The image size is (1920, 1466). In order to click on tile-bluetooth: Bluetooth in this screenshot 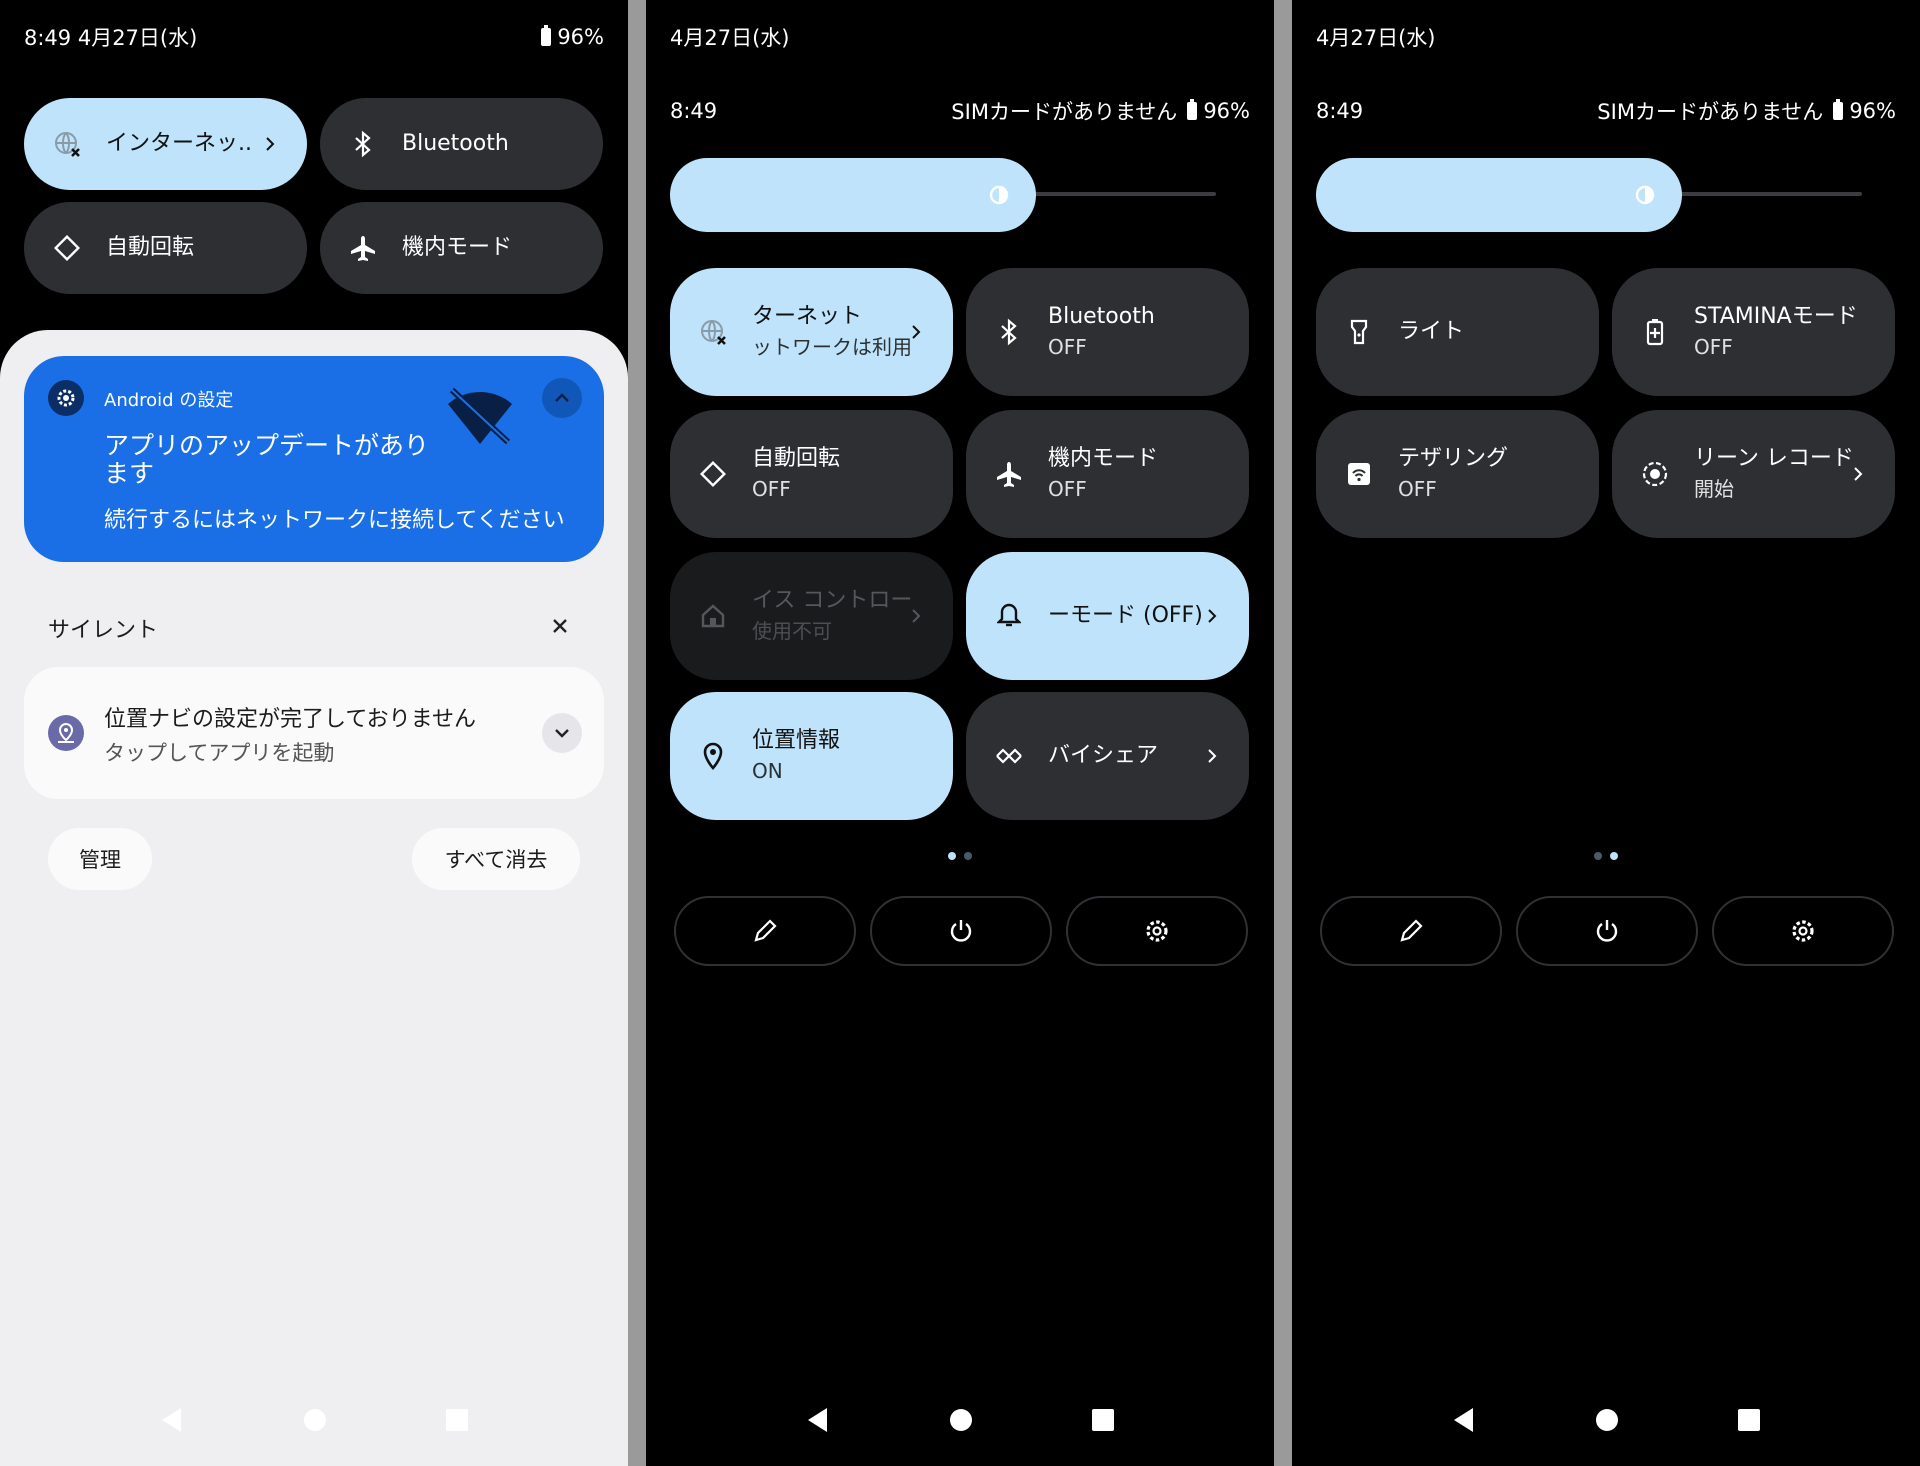, I will do `click(461, 144)`.